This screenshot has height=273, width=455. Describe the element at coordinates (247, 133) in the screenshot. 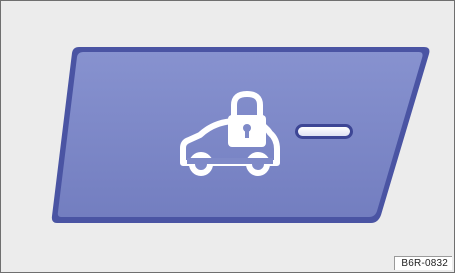

I see `keyhole-slot` at that location.